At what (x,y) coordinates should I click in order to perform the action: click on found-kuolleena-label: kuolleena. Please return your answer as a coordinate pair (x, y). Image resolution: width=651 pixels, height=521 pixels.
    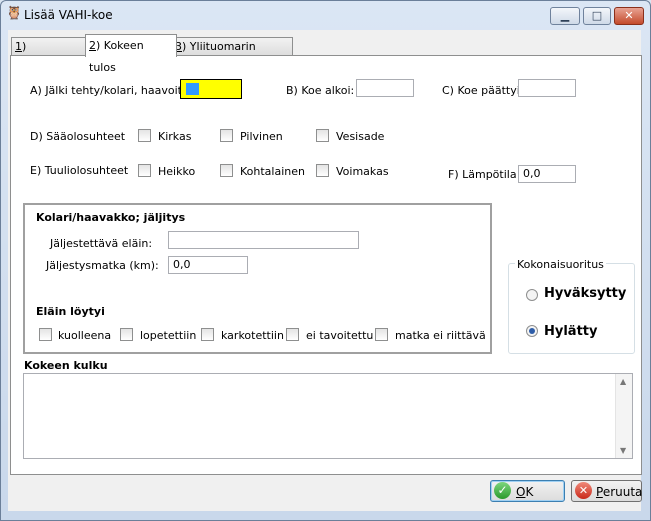
    Looking at the image, I should click on (85, 335).